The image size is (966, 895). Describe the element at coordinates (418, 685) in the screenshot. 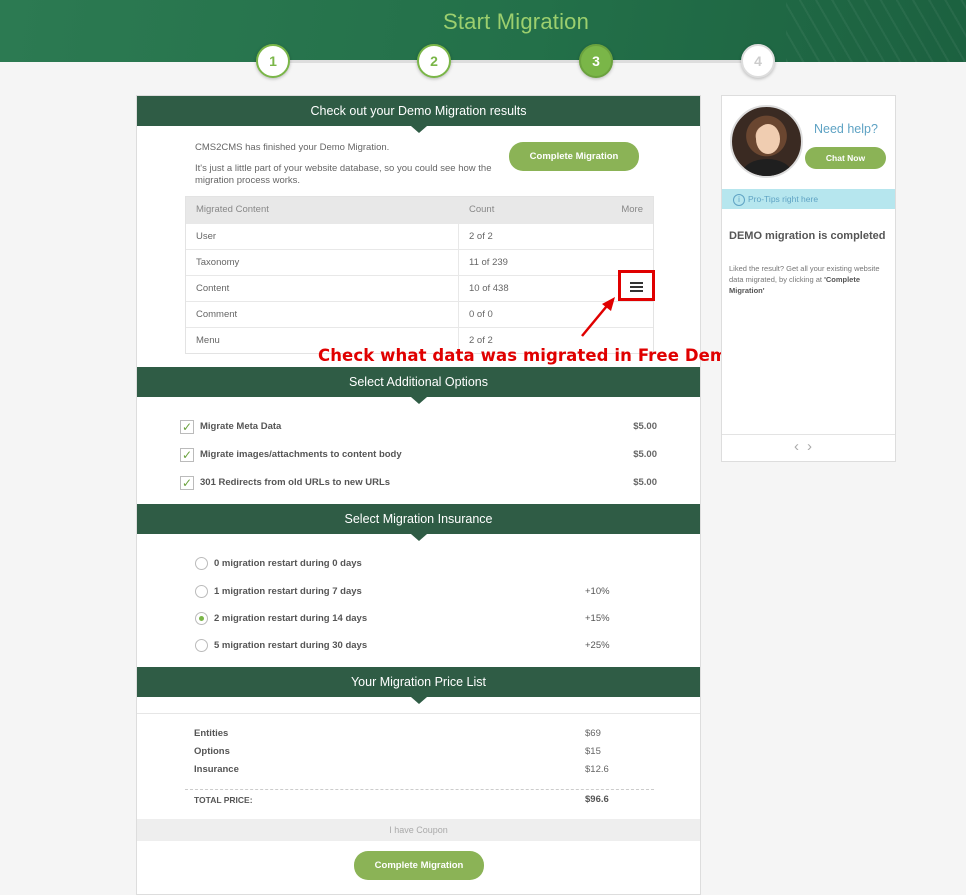

I see `pricelist-section-title: Your Migration Price List` at that location.